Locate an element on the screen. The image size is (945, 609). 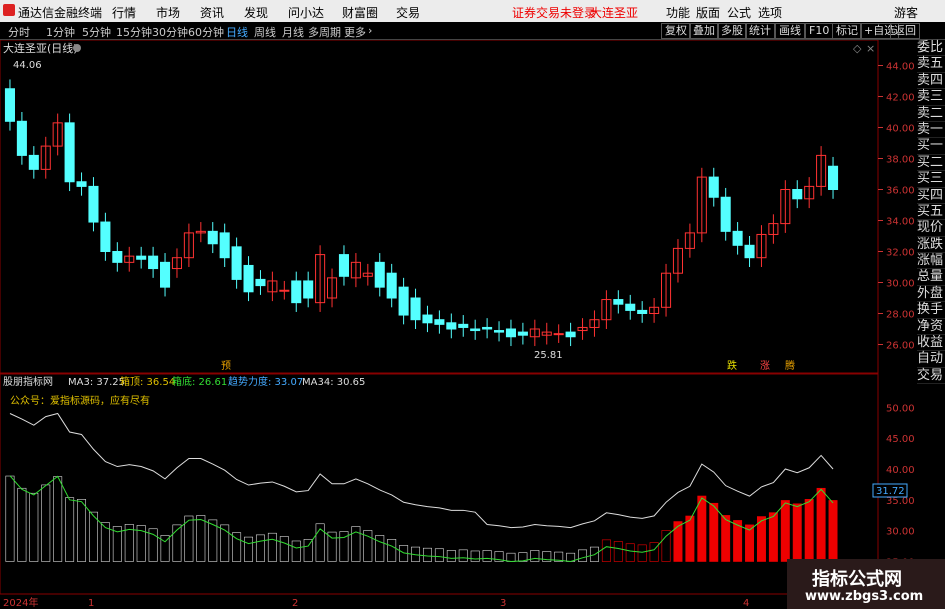
menu-item-shichang: 市场 is located at coordinates (168, 12).